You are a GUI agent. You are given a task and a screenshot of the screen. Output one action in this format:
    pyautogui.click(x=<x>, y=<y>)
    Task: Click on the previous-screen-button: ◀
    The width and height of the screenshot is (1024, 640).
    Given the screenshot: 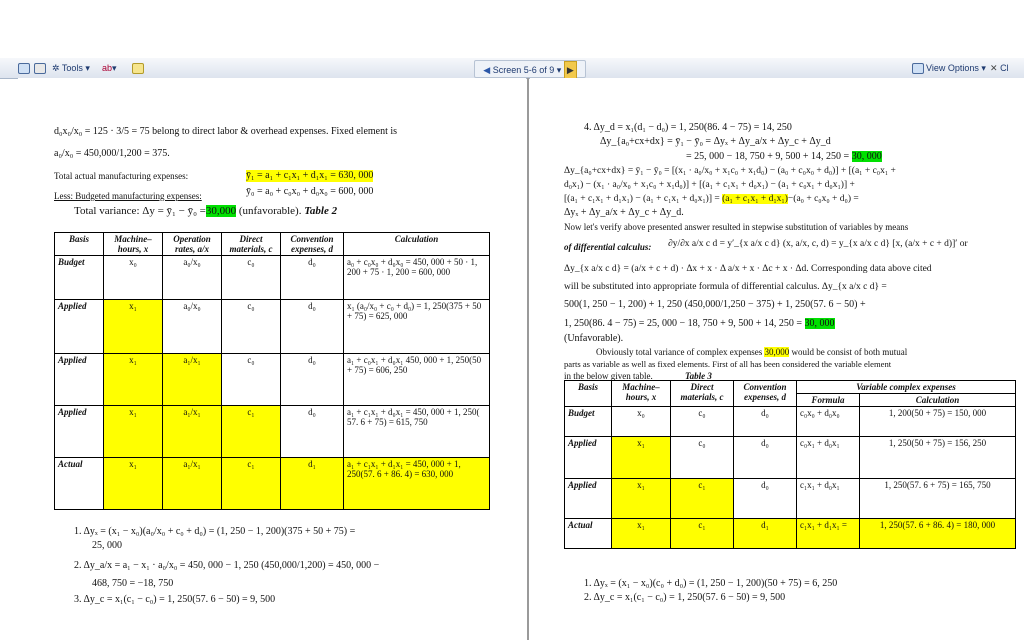 What is the action you would take?
    pyautogui.click(x=486, y=70)
    